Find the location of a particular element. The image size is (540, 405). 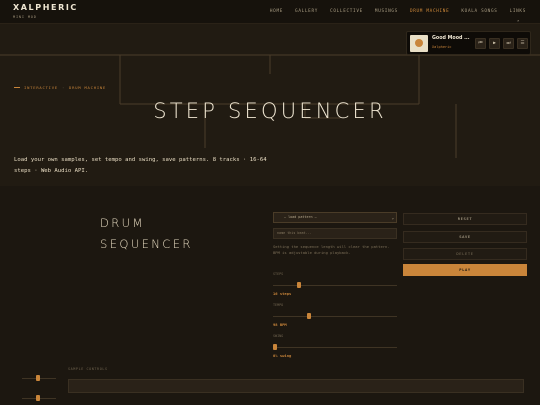

save-button: SAVE is located at coordinates (465, 237).